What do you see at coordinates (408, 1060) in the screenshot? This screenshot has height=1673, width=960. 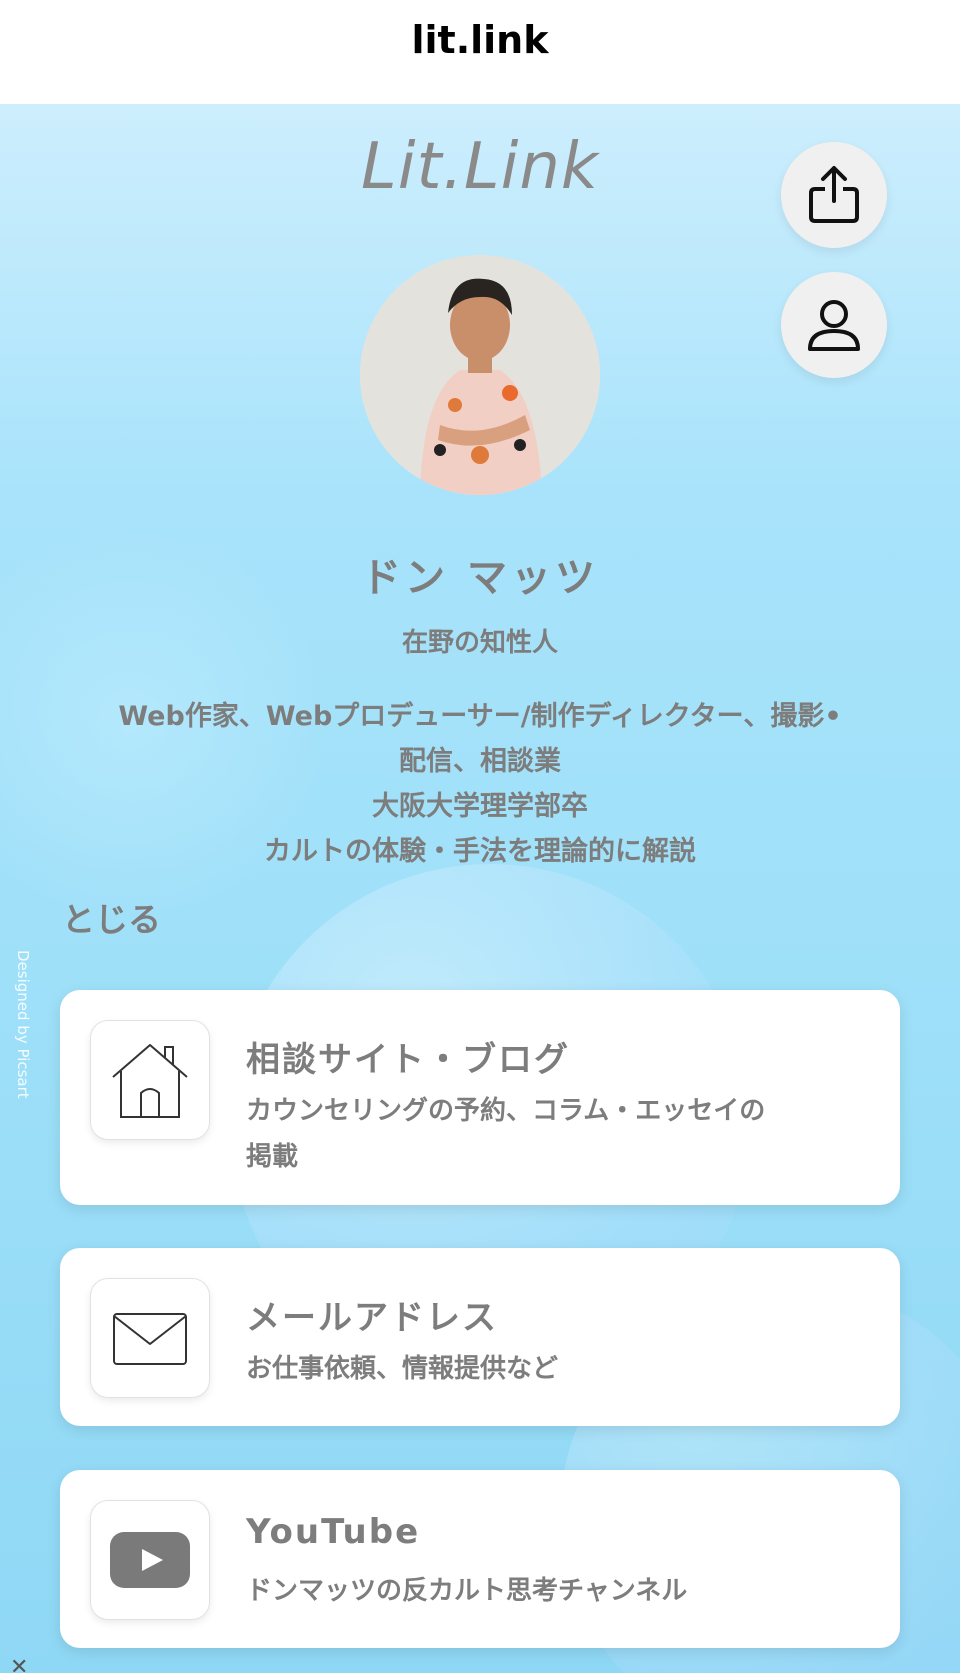 I see `card-title: 相談サイト・ブログ` at bounding box center [408, 1060].